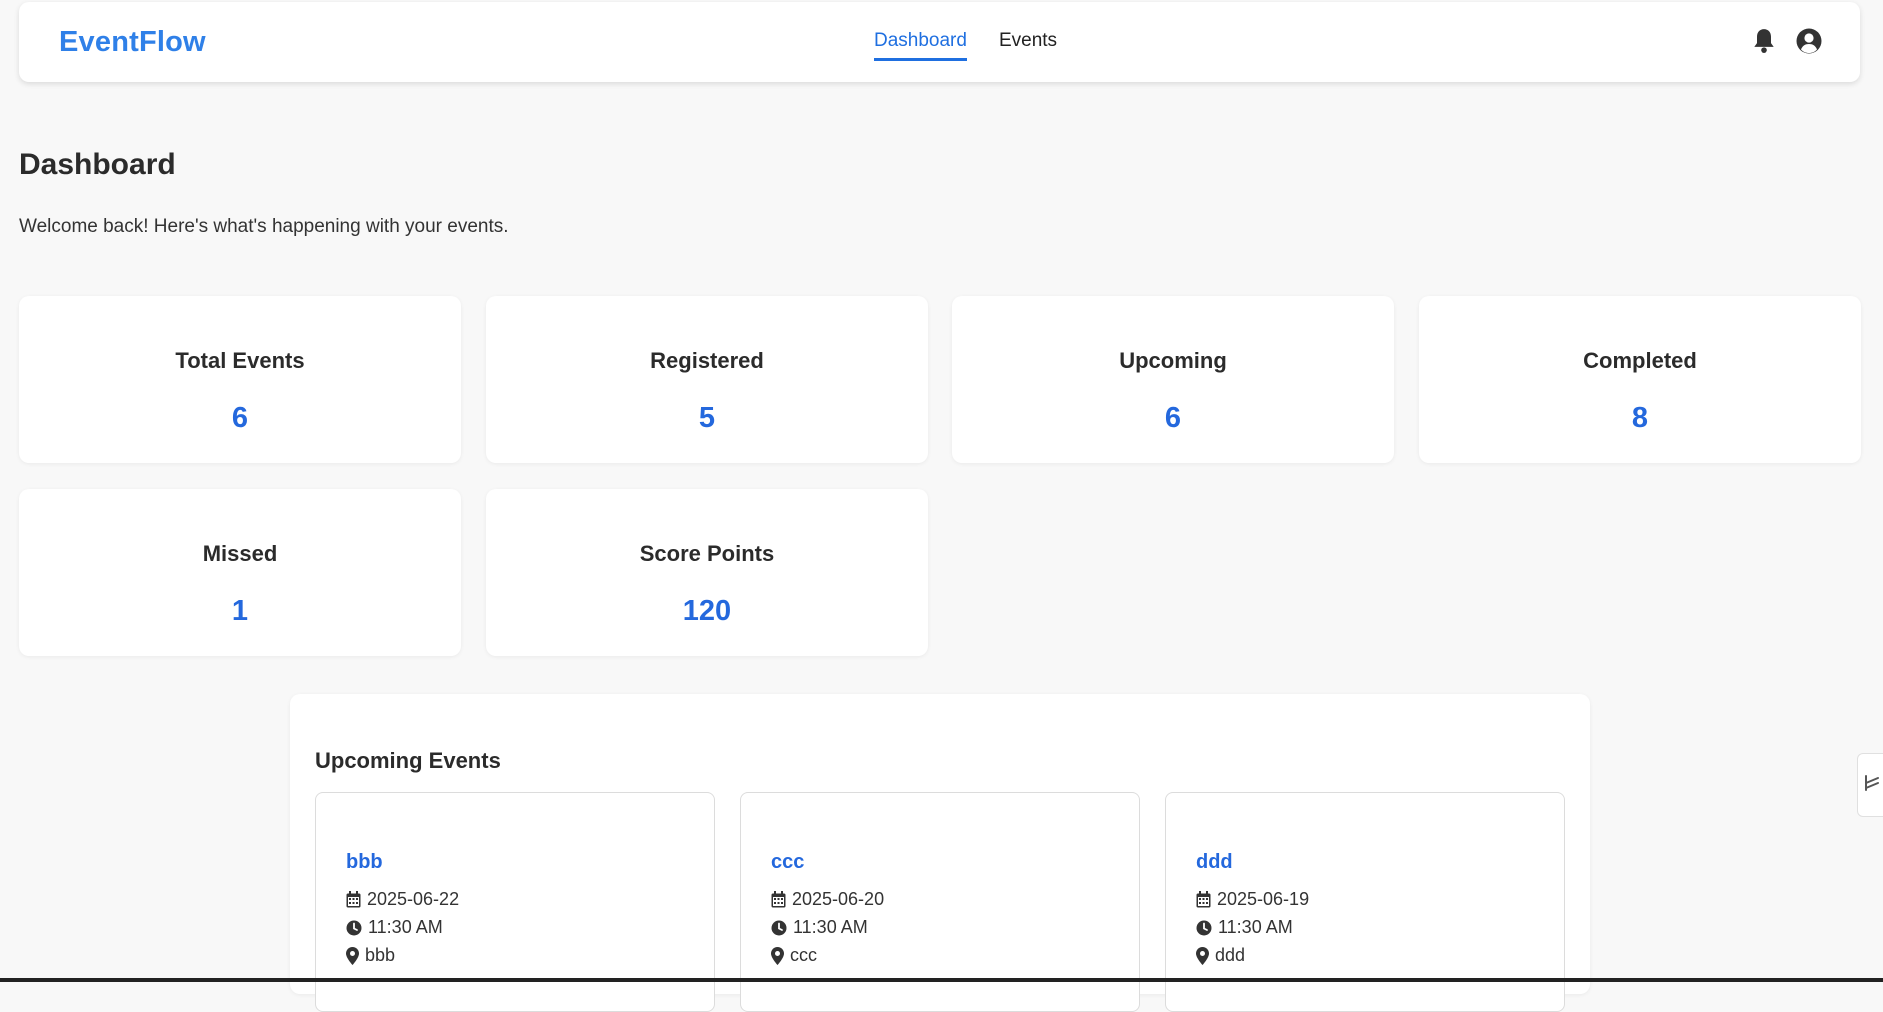  What do you see at coordinates (1640, 379) in the screenshot?
I see `stat-card-completed: Completed 8` at bounding box center [1640, 379].